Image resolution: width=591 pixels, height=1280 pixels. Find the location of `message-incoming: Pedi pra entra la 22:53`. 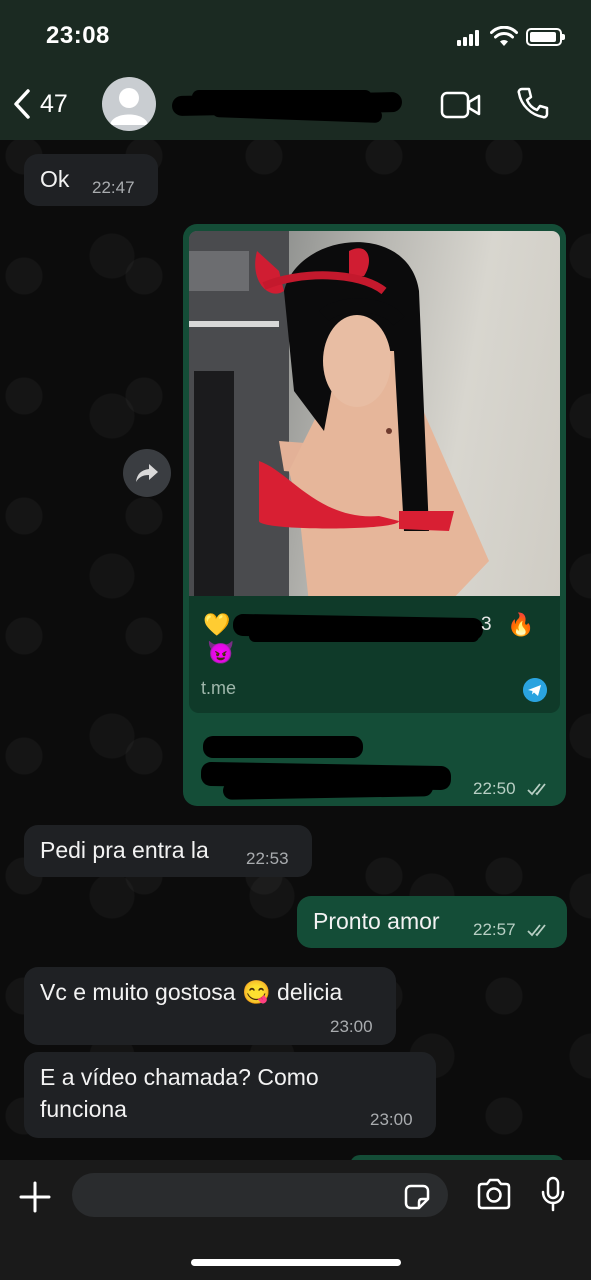

message-incoming: Pedi pra entra la 22:53 is located at coordinates (168, 851).